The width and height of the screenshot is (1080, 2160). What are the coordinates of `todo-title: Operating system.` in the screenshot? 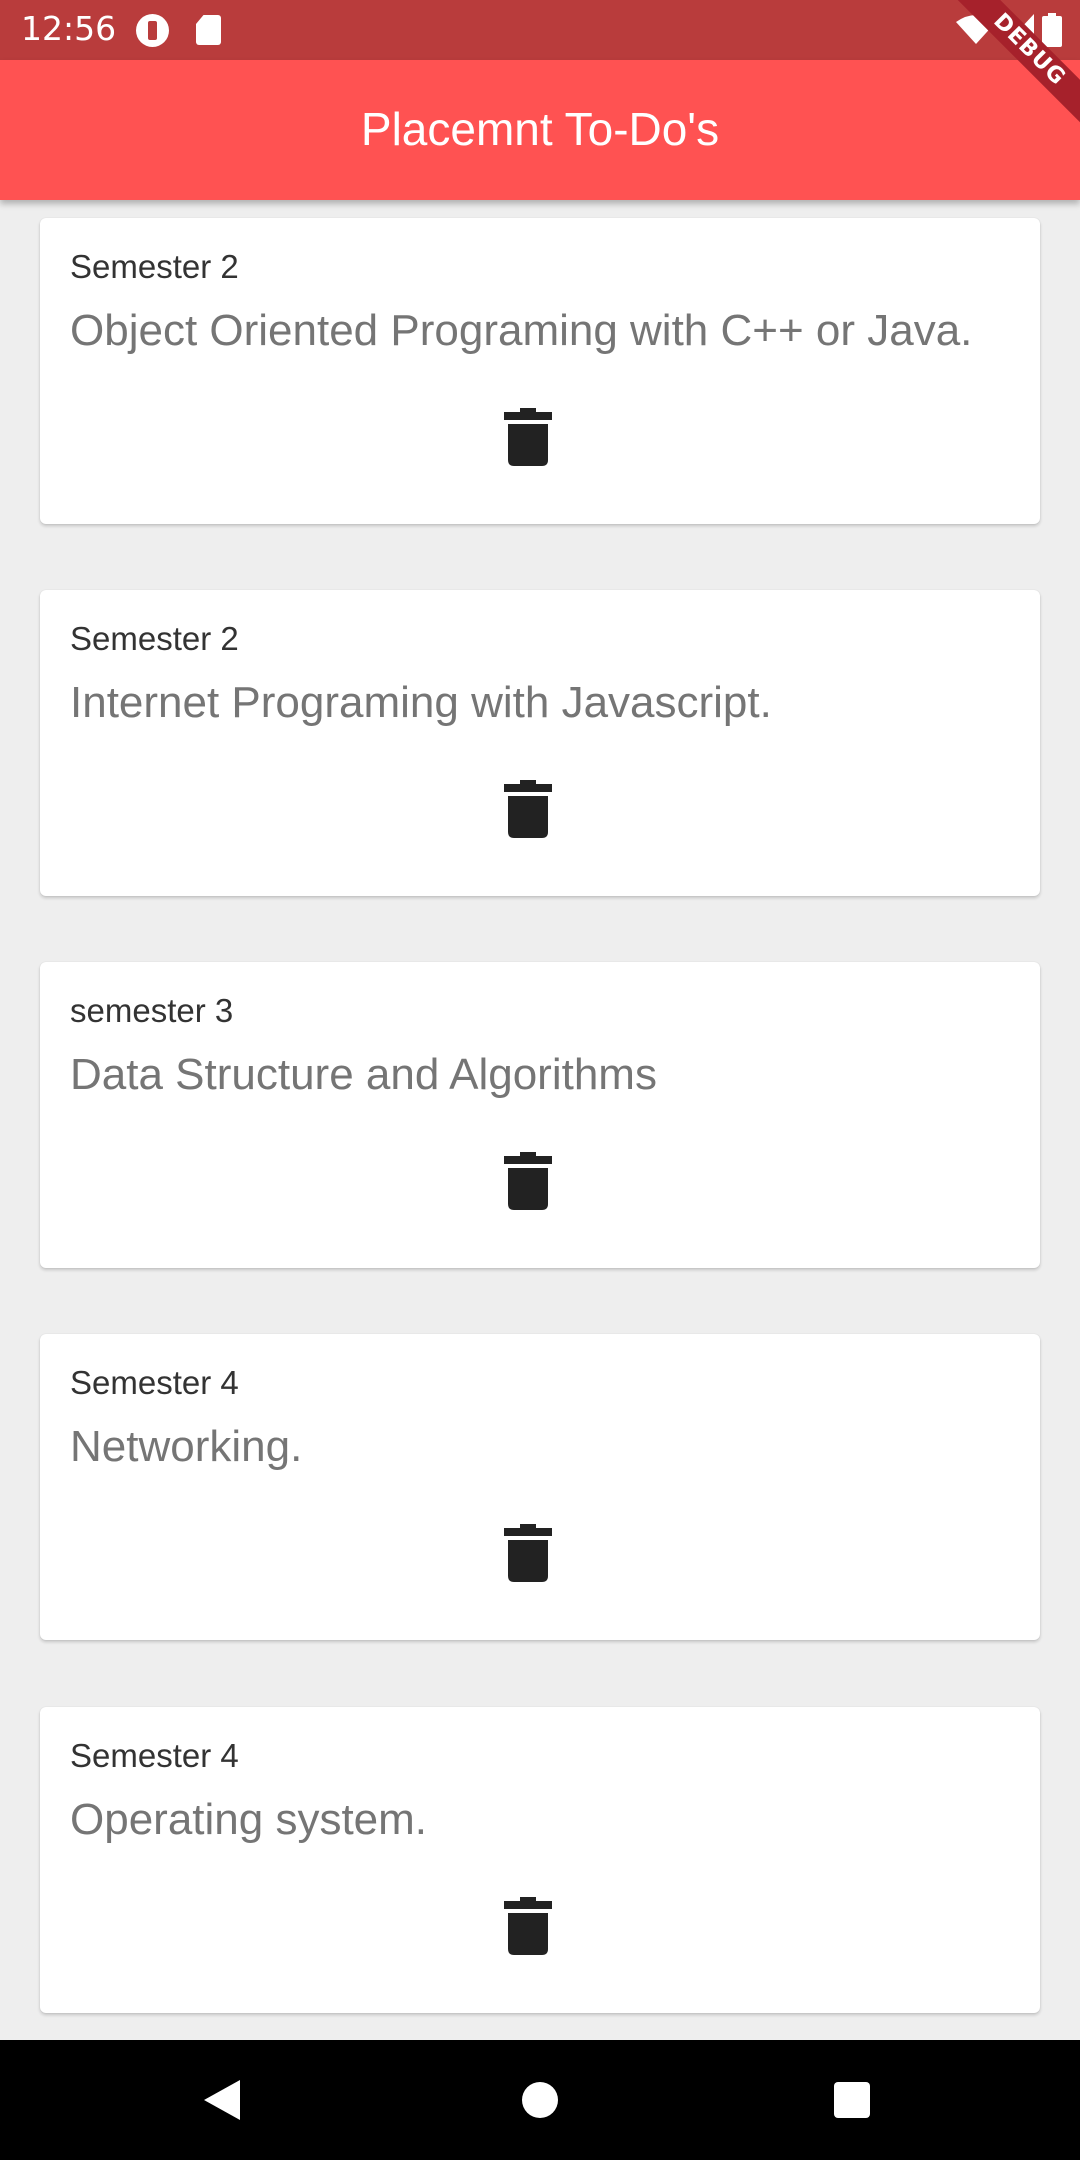 It's located at (249, 1819).